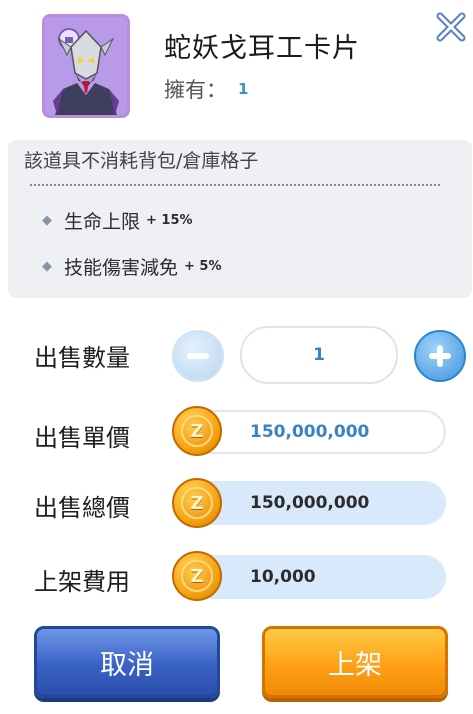 This screenshot has height=714, width=473. What do you see at coordinates (328, 432) in the screenshot?
I see `unit-price-input: 150,000,000` at bounding box center [328, 432].